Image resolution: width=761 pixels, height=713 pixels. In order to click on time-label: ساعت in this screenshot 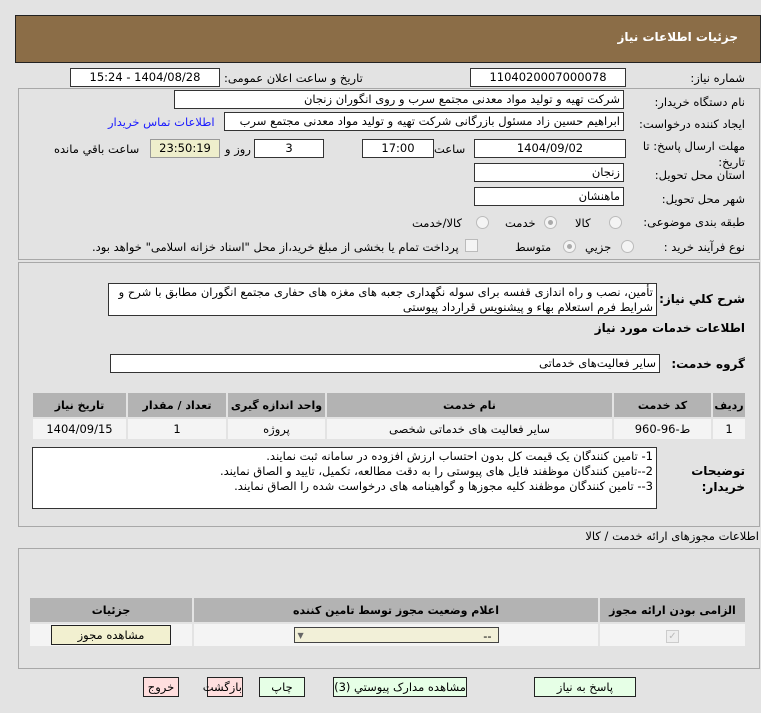, I will do `click(450, 149)`.